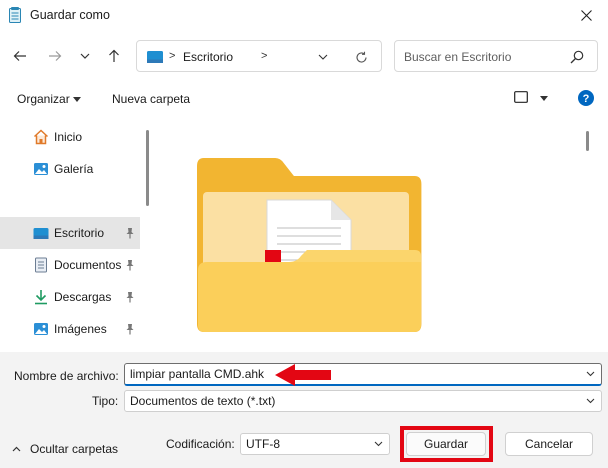 The image size is (608, 468). I want to click on hide-folders-label: Ocultar carpetas, so click(74, 449).